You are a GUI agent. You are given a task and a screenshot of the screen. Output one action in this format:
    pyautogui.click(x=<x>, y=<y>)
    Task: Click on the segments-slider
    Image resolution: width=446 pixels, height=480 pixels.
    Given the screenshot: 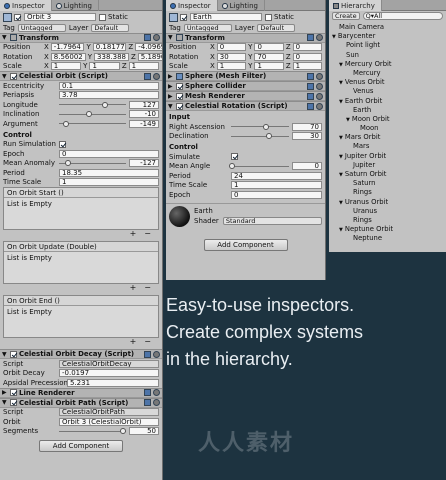 What is the action you would take?
    pyautogui.click(x=92, y=431)
    